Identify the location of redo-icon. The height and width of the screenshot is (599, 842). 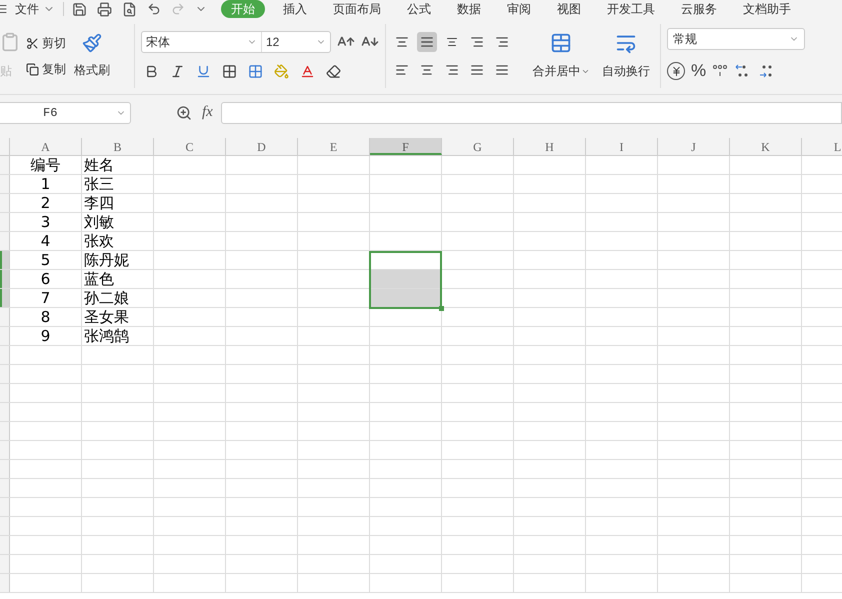
(178, 9).